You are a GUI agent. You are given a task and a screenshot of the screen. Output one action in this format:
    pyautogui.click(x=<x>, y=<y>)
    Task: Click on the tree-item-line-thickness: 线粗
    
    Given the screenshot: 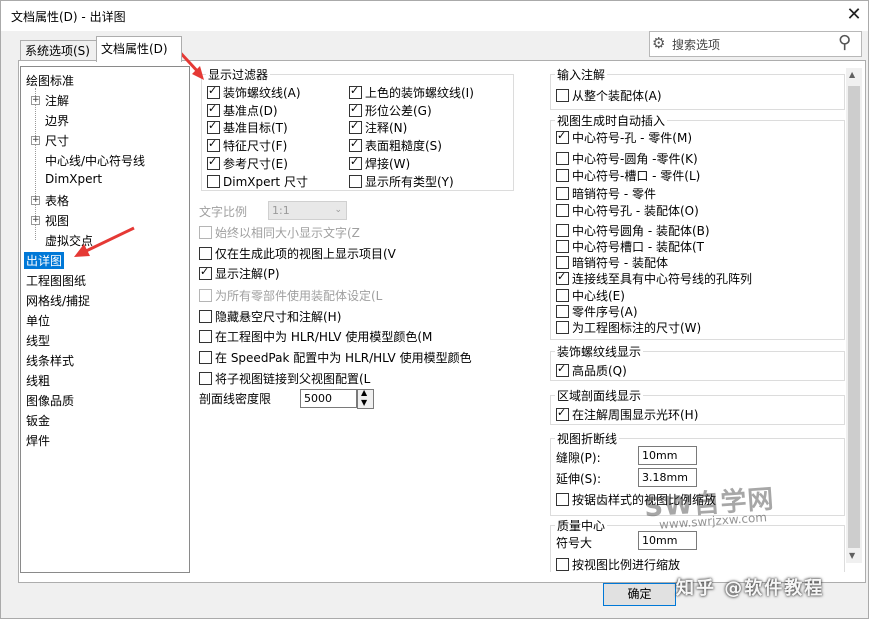 What is the action you would take?
    pyautogui.click(x=38, y=380)
    